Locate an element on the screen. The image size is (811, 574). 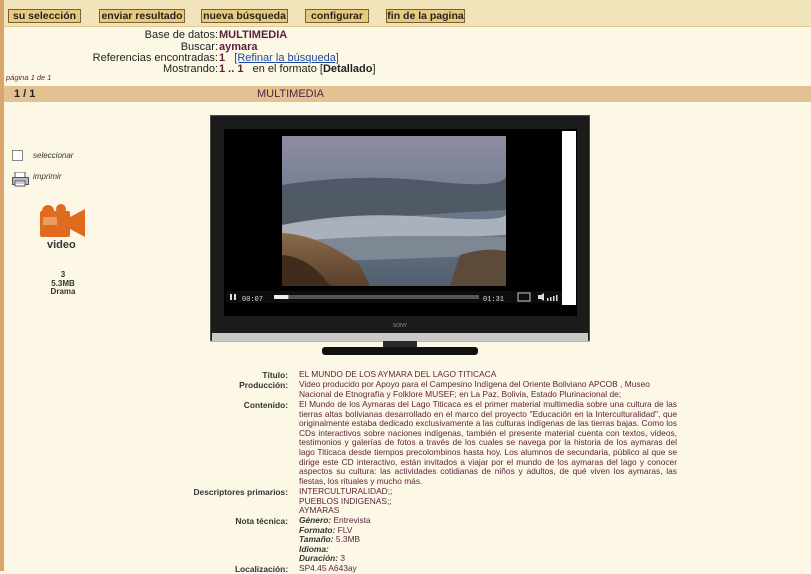
time-current: 00:07 is located at coordinates (252, 300).